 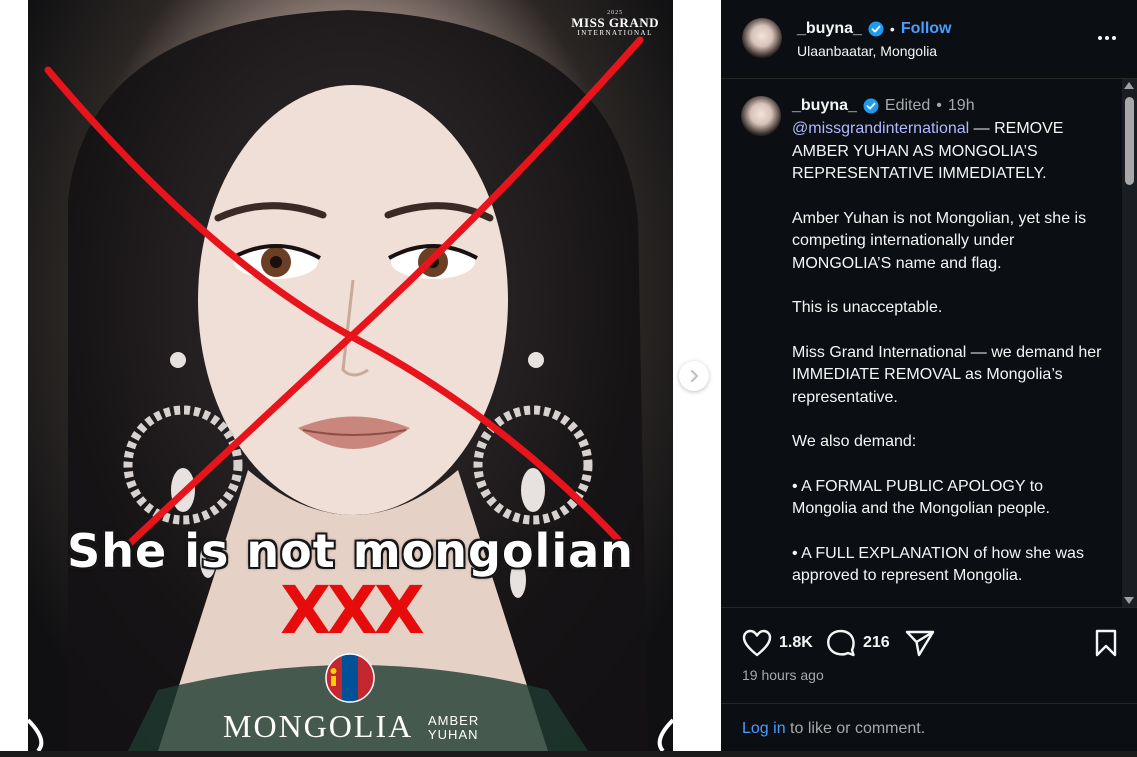 I want to click on login-area: Log in to like or comment., so click(x=929, y=727).